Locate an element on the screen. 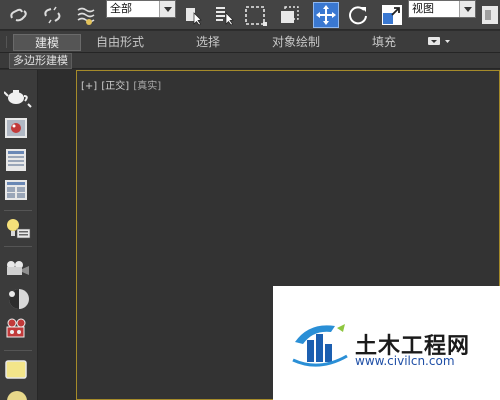 The width and height of the screenshot is (500, 400). reference-coordinate-dropdown: 视图 is located at coordinates (442, 9).